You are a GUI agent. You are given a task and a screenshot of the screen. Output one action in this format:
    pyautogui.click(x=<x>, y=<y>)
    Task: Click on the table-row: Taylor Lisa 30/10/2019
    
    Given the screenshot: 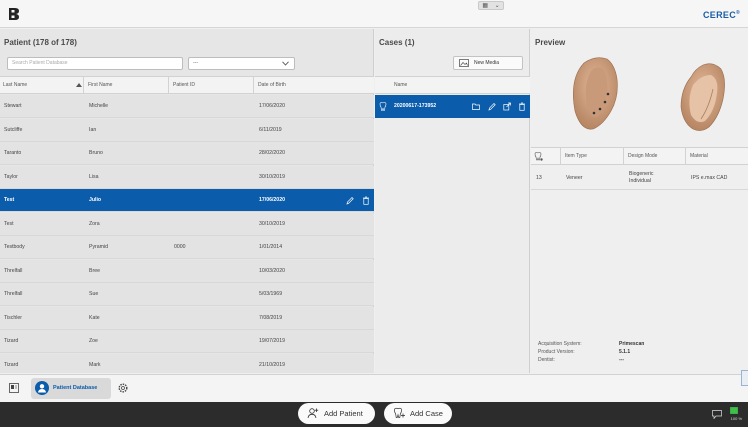 What is the action you would take?
    pyautogui.click(x=187, y=177)
    